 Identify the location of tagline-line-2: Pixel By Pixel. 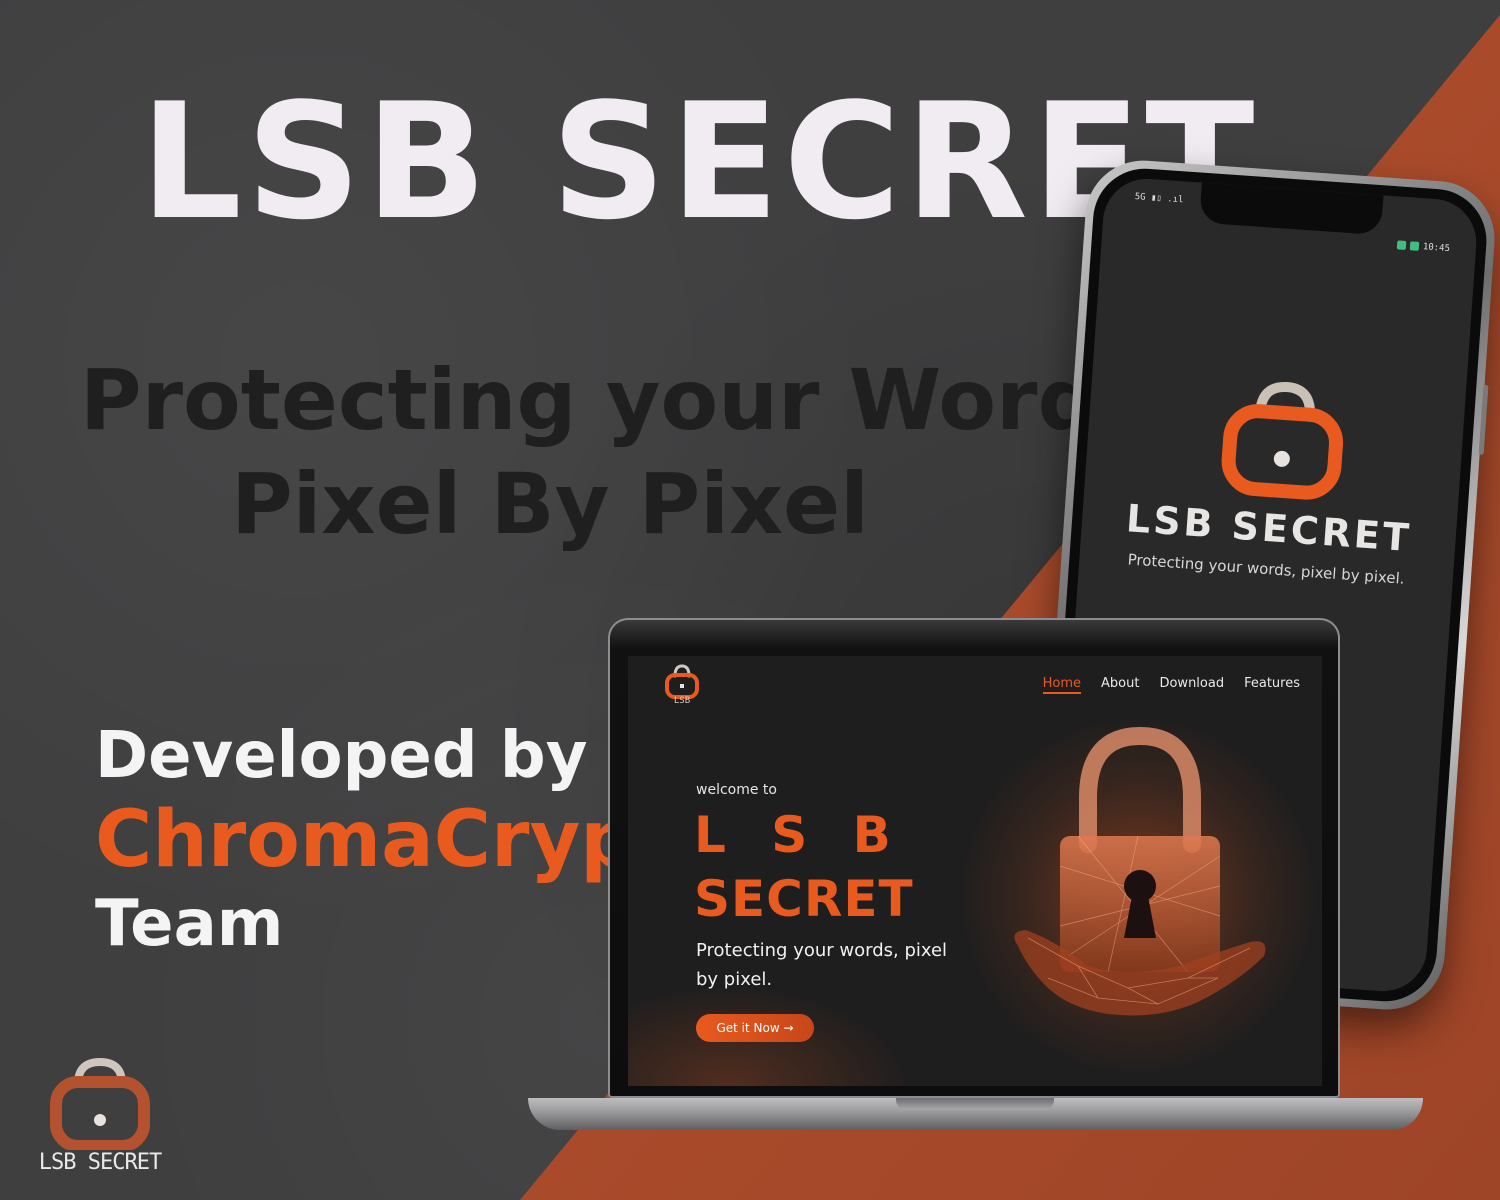
(550, 504).